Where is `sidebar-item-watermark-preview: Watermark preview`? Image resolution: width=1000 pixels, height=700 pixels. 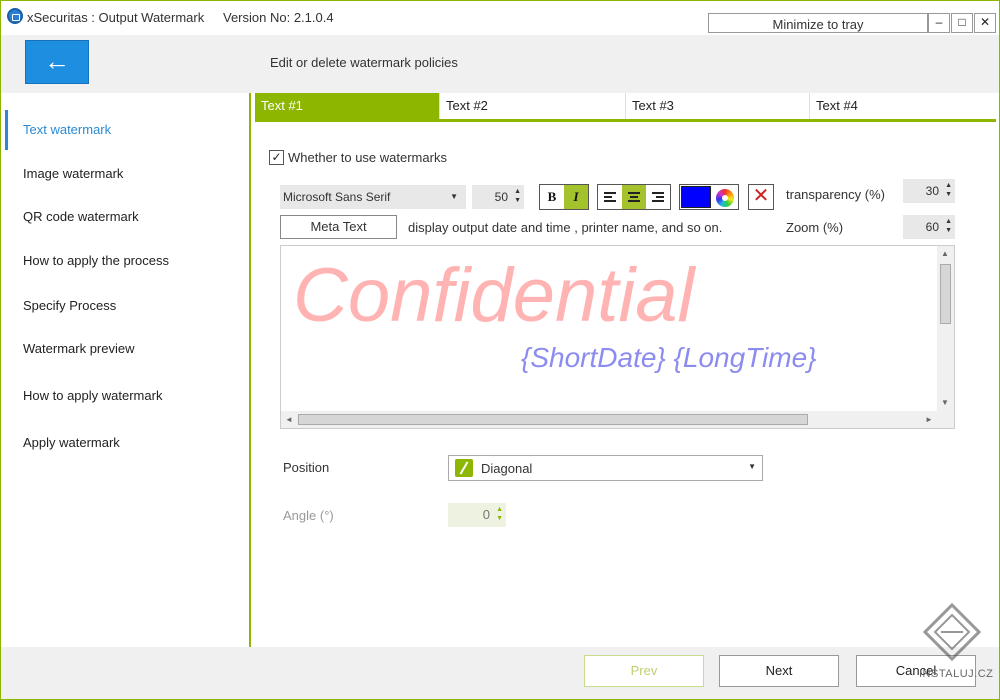
sidebar-item-watermark-preview: Watermark preview is located at coordinates (125, 349).